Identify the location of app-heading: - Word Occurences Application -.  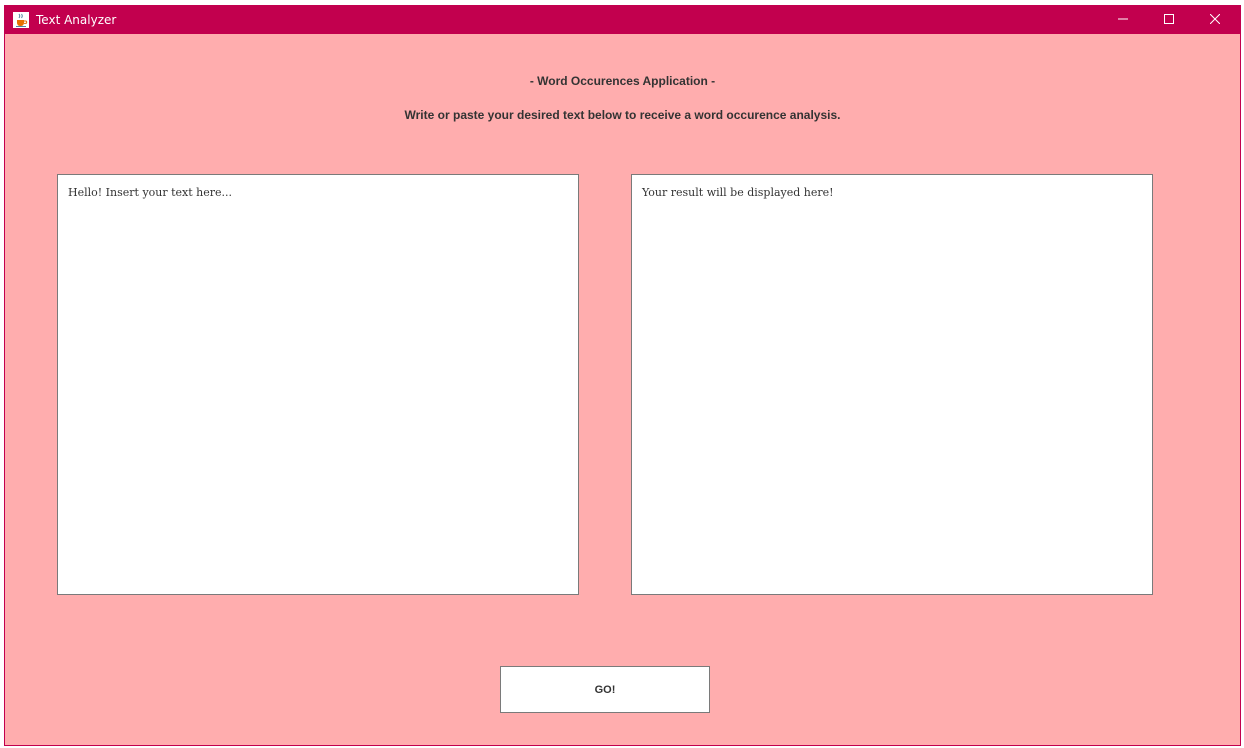
(622, 81).